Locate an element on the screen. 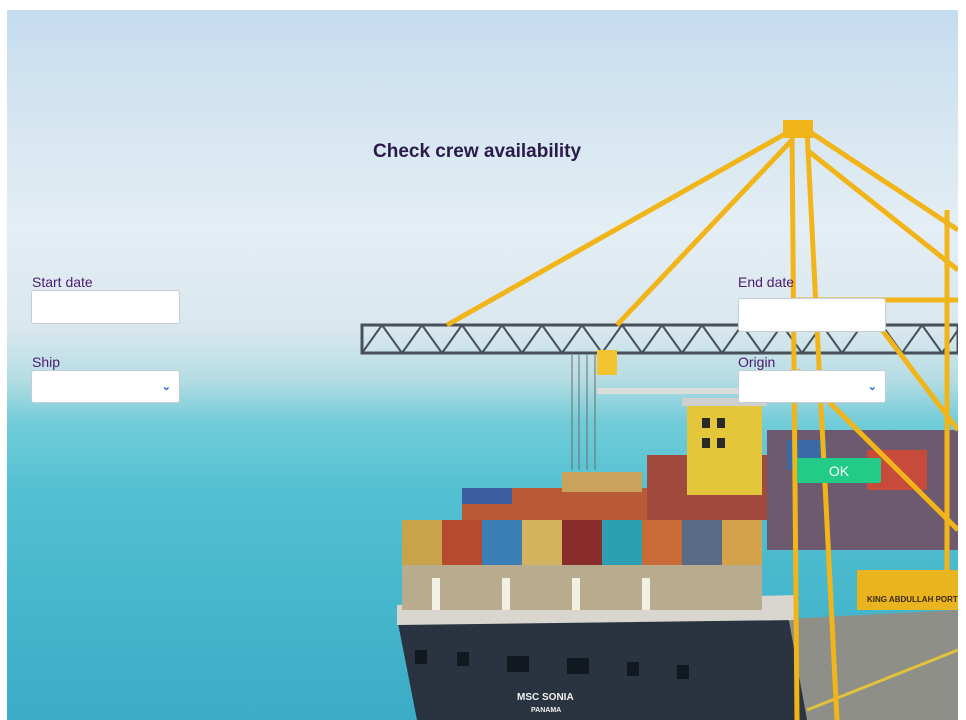  end-date-label: End date is located at coordinates (766, 282).